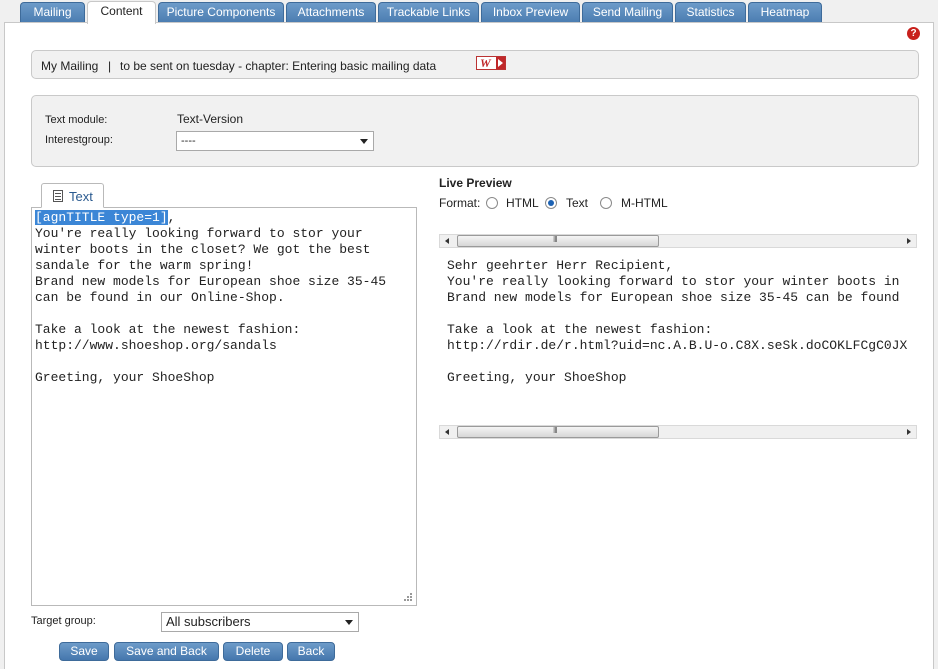 The image size is (938, 669). What do you see at coordinates (710, 12) in the screenshot?
I see `tab-statistics: Statistics` at bounding box center [710, 12].